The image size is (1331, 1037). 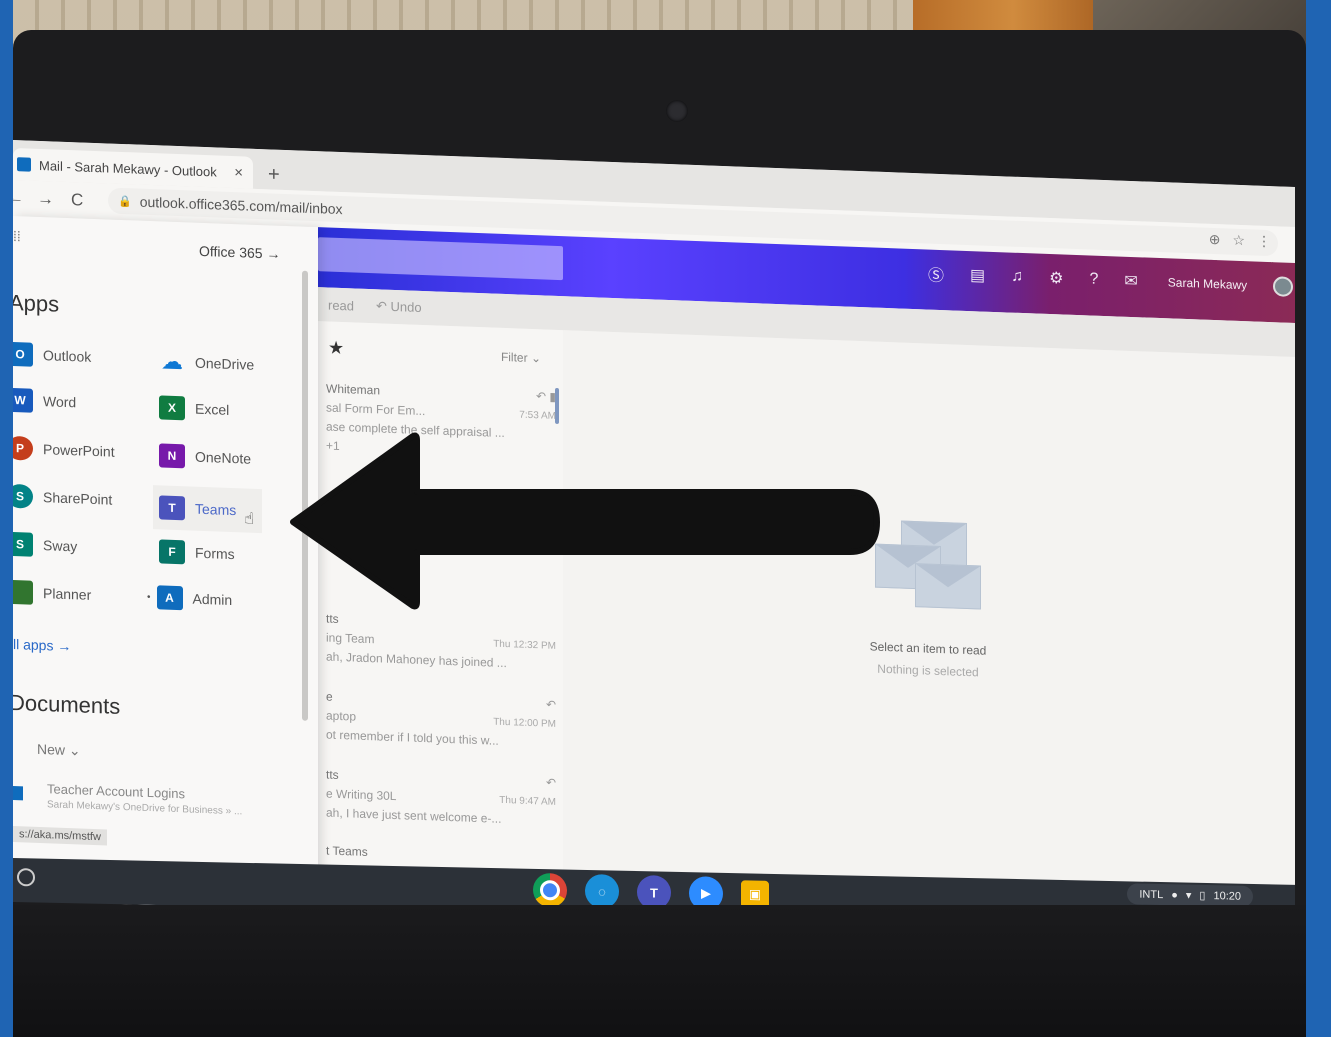 I want to click on app-label: Planner, so click(x=67, y=594).